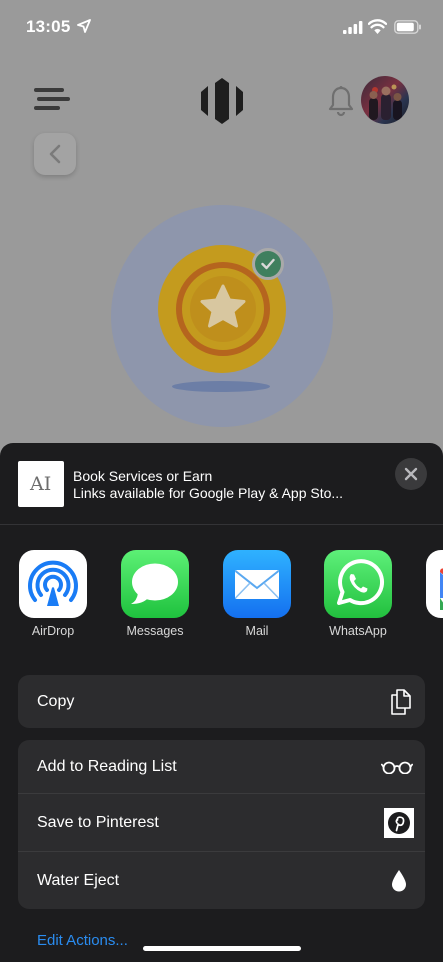 This screenshot has height=962, width=443. I want to click on whatsapp-icon, so click(358, 584).